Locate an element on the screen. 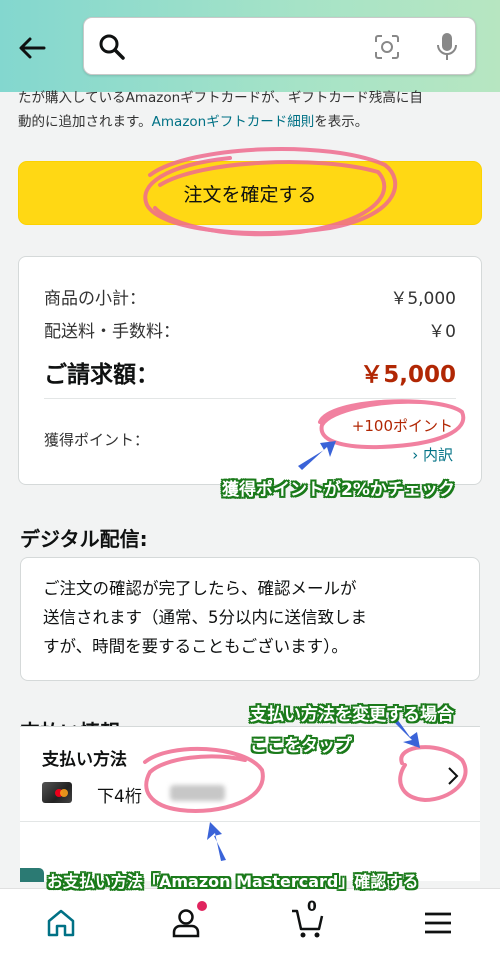 Image resolution: width=500 pixels, height=953 pixels. digital-line-2: 送信されます（通常、5分以内に送信致しま is located at coordinates (205, 617).